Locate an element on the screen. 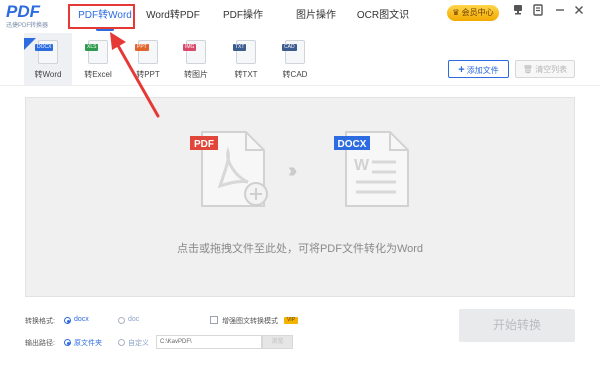  drop-zone-hint: 点击或拖拽文件至此处，可将PDF文件转化为Word is located at coordinates (300, 249).